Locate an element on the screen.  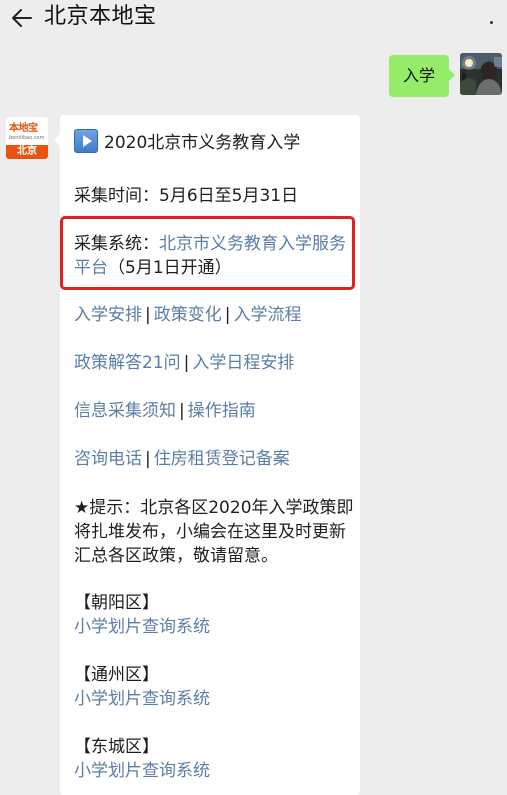
links-row-4: 咨询电话 | 住房租赁登记备案 is located at coordinates (182, 459).